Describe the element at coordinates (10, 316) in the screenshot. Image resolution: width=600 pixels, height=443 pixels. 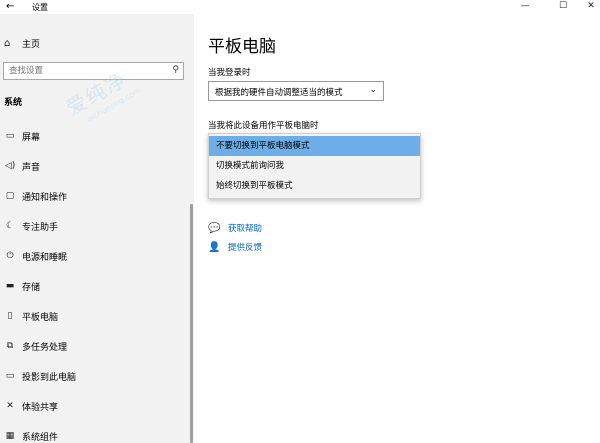
I see `tablet-icon: ▯` at that location.